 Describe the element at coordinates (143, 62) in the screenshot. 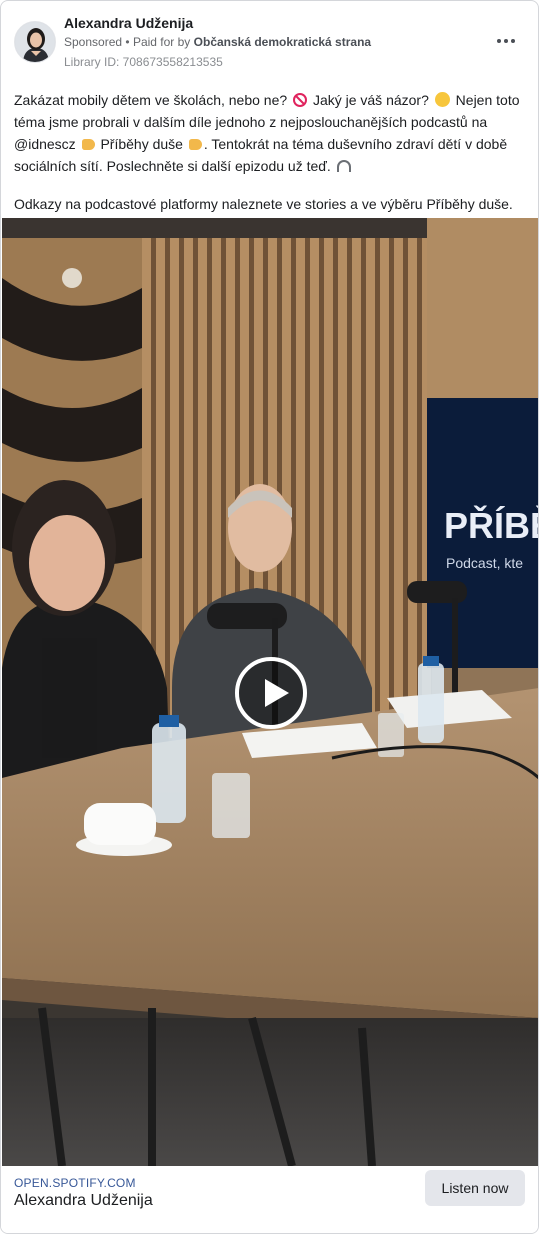

I see `library-id: Library ID: 708673558213535` at that location.